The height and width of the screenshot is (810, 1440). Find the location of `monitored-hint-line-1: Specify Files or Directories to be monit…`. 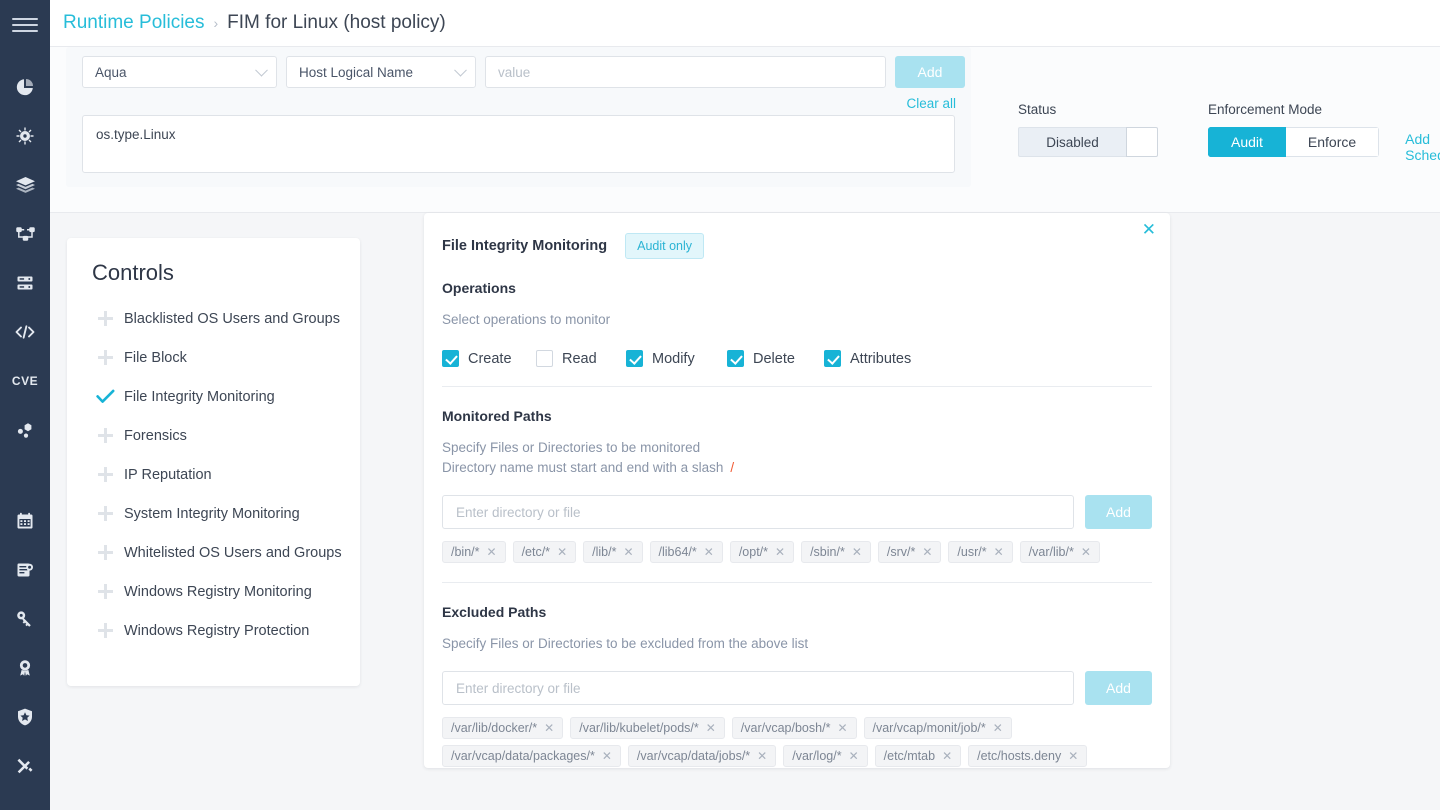

monitored-hint-line-1: Specify Files or Directories to be monit… is located at coordinates (571, 447).